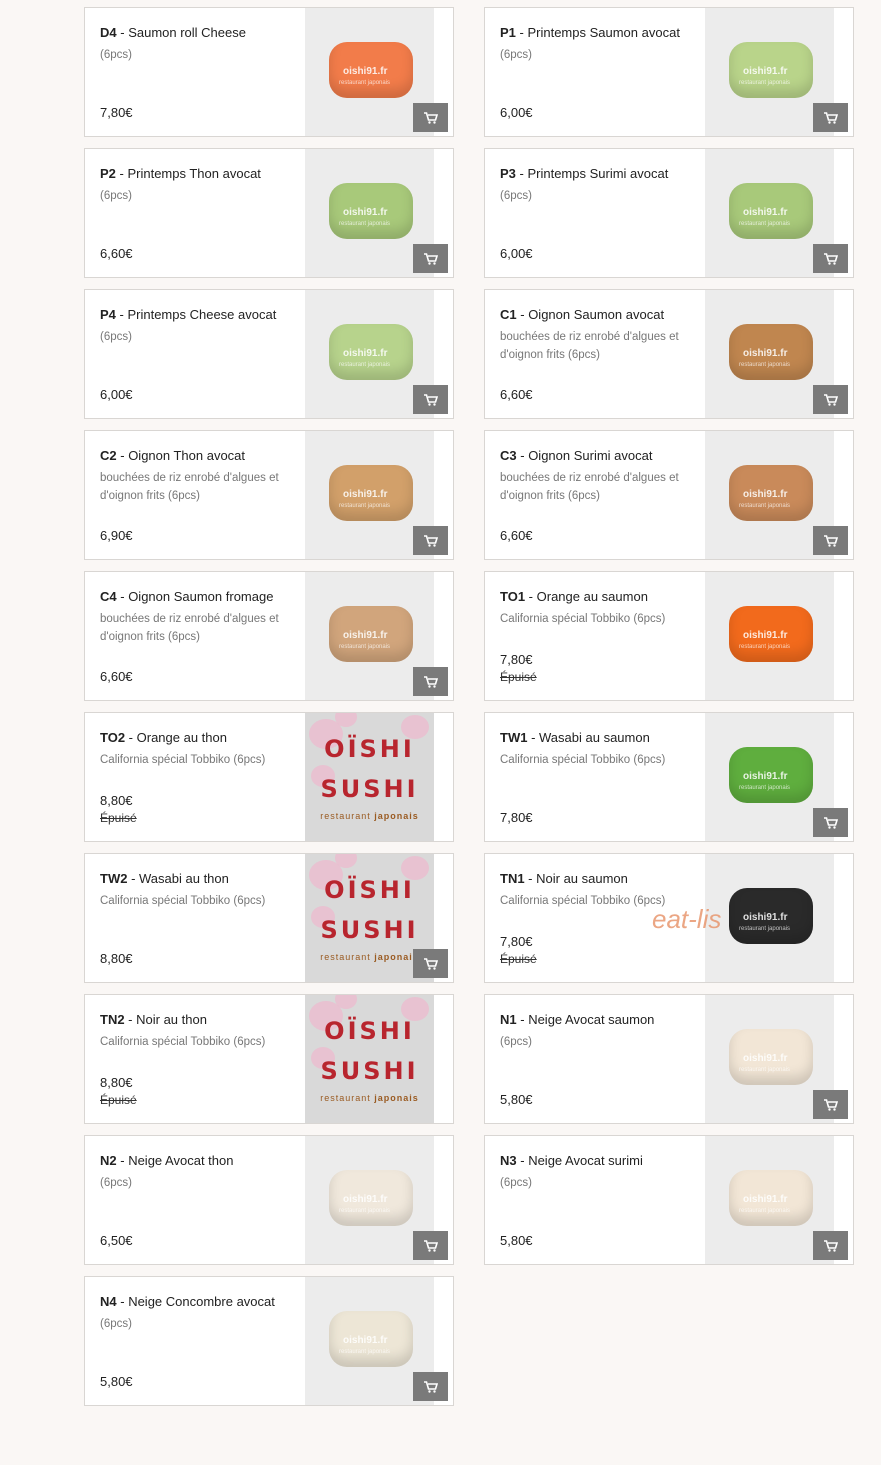 The image size is (881, 1465). What do you see at coordinates (108, 596) in the screenshot?
I see `product-code: C4` at bounding box center [108, 596].